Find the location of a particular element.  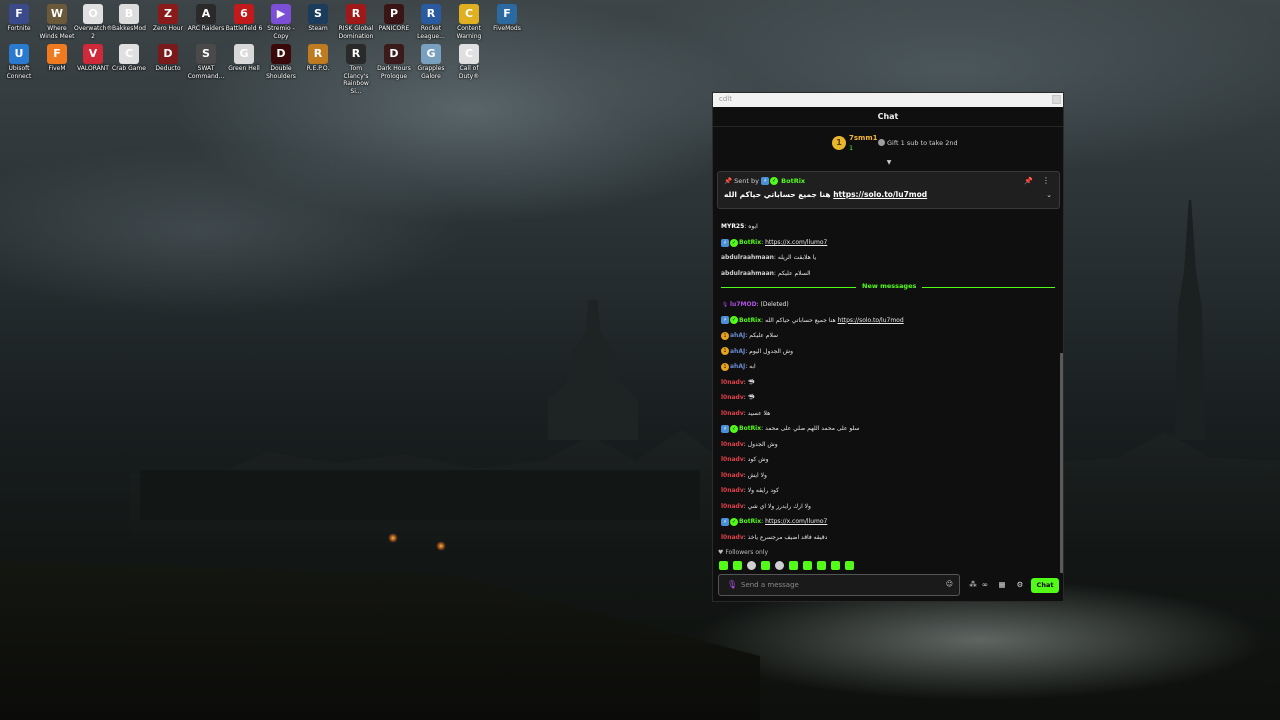

chat-username: MYR25 is located at coordinates (732, 226).